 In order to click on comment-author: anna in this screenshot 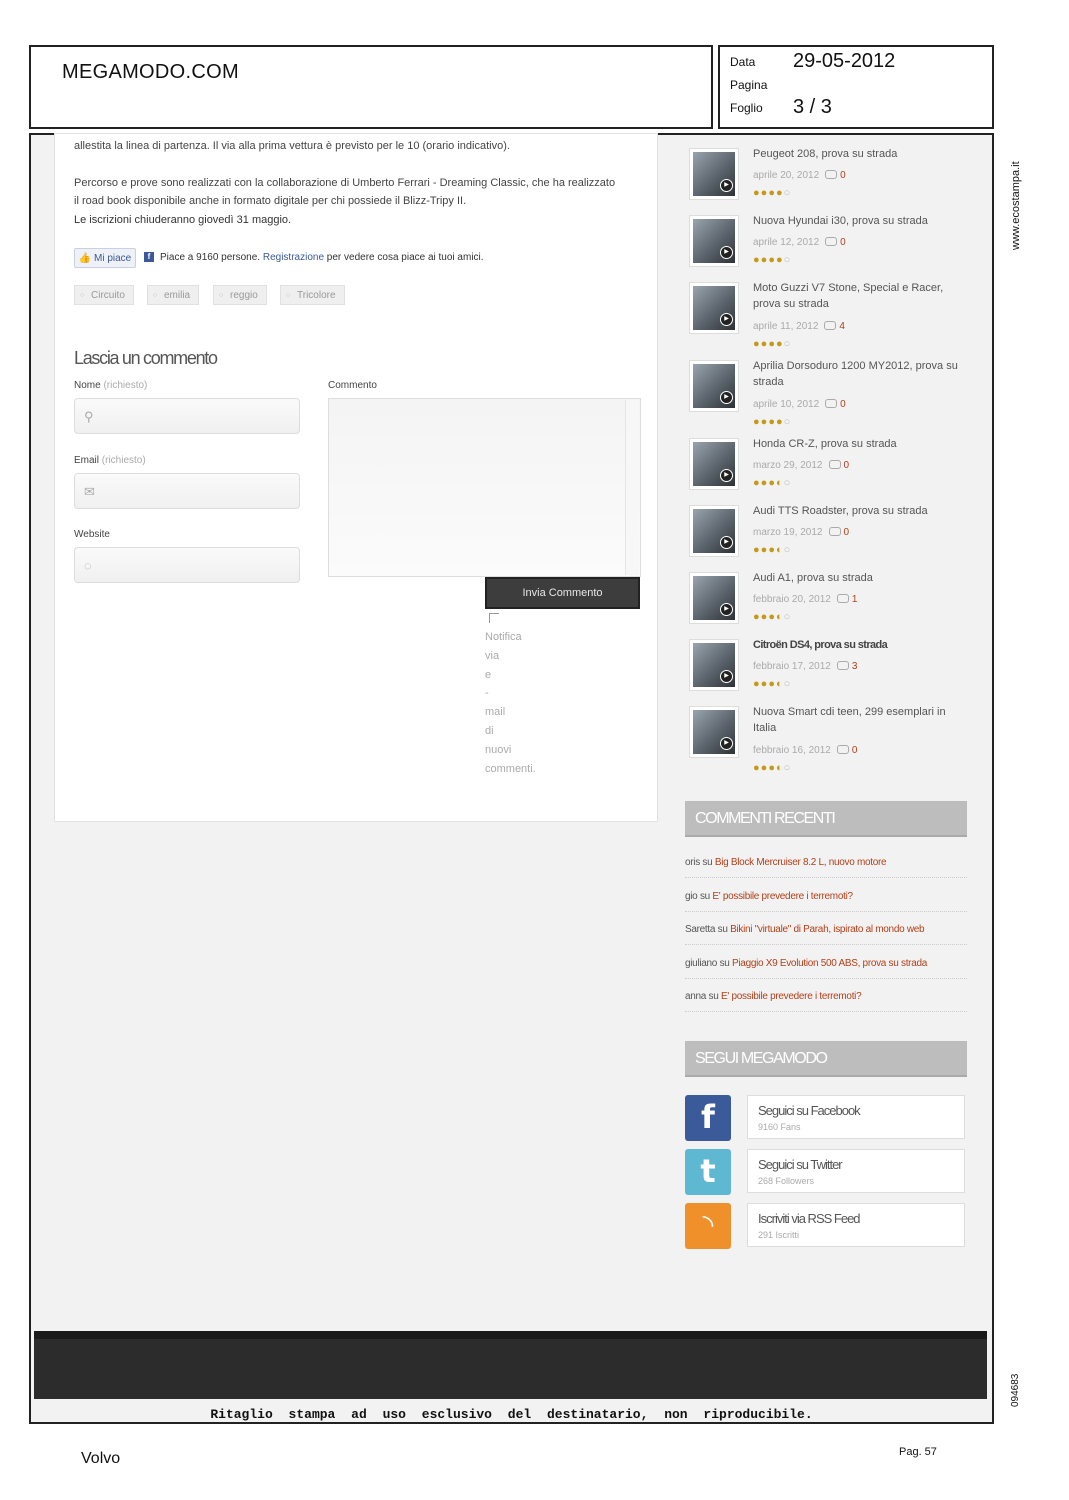, I will do `click(695, 996)`.